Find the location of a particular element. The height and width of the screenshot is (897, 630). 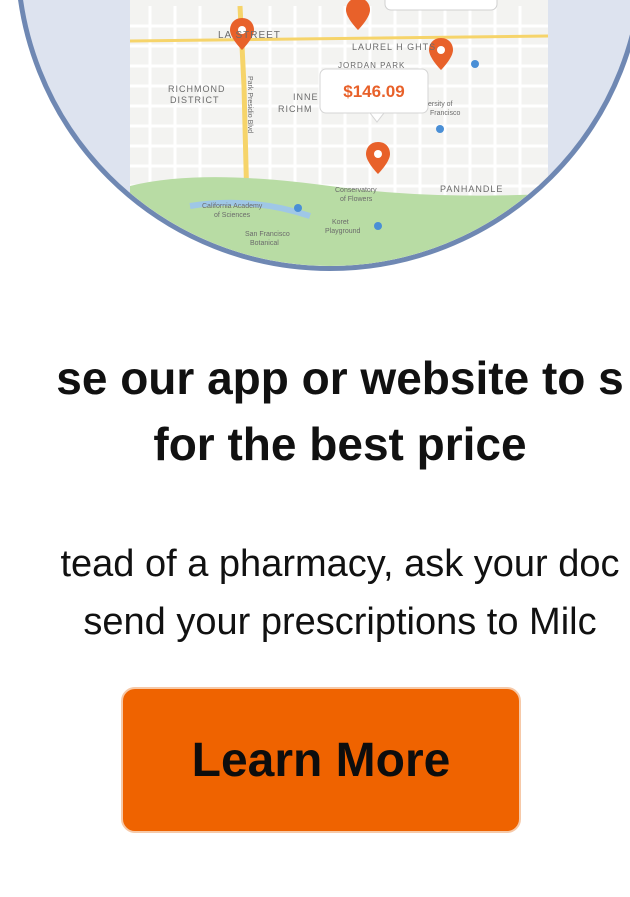

map-label-inner-richmond-2: RICHM is located at coordinates (295, 109).